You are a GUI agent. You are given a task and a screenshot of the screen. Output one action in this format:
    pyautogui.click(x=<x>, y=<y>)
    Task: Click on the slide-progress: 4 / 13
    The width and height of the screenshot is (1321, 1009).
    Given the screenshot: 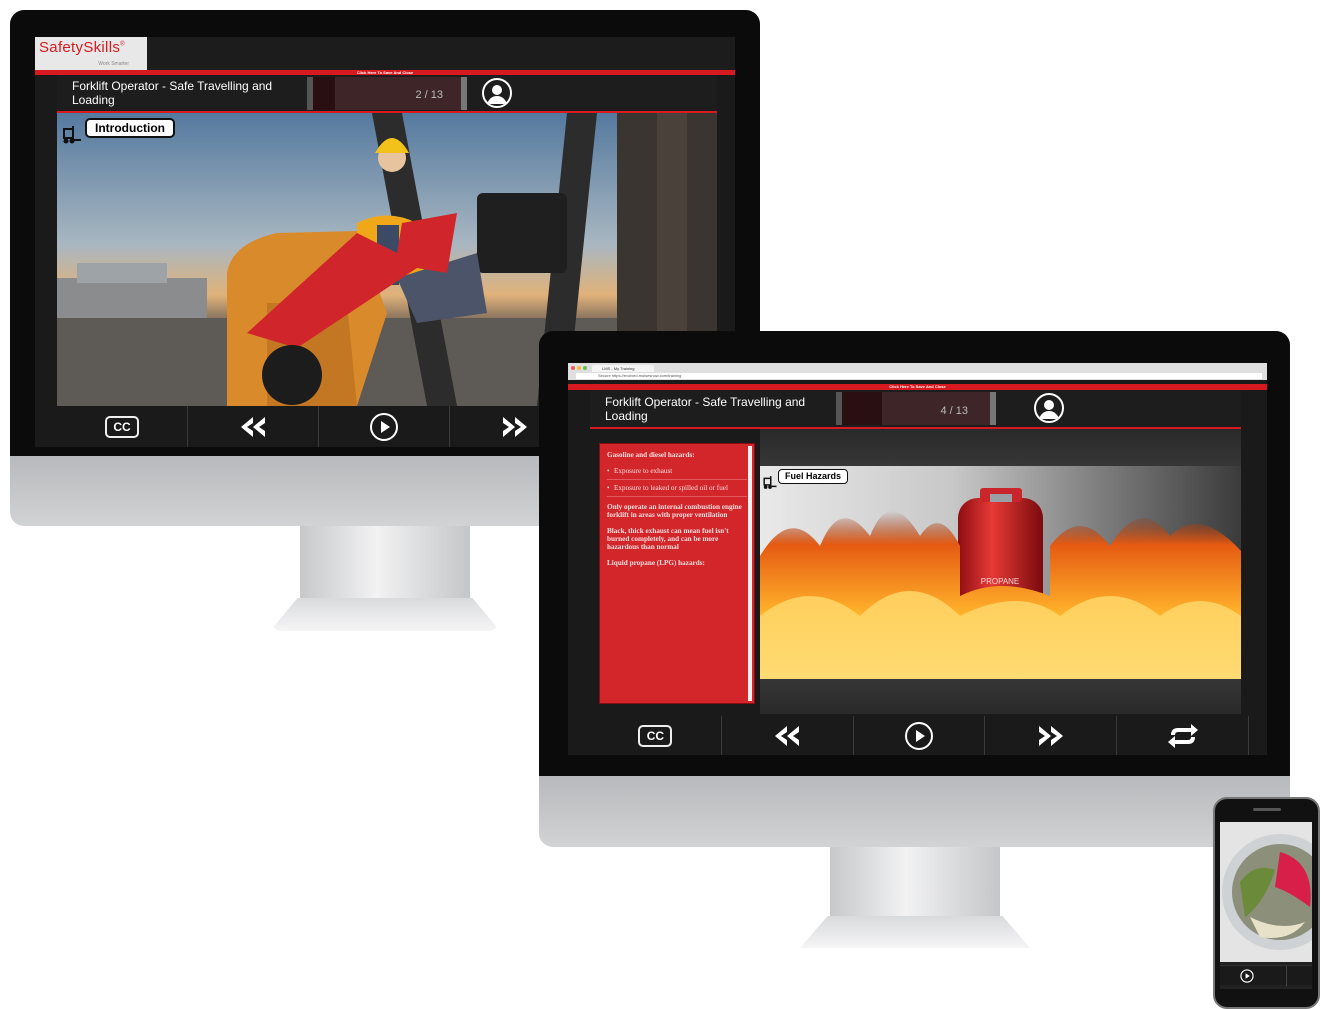 What is the action you would take?
    pyautogui.click(x=916, y=408)
    